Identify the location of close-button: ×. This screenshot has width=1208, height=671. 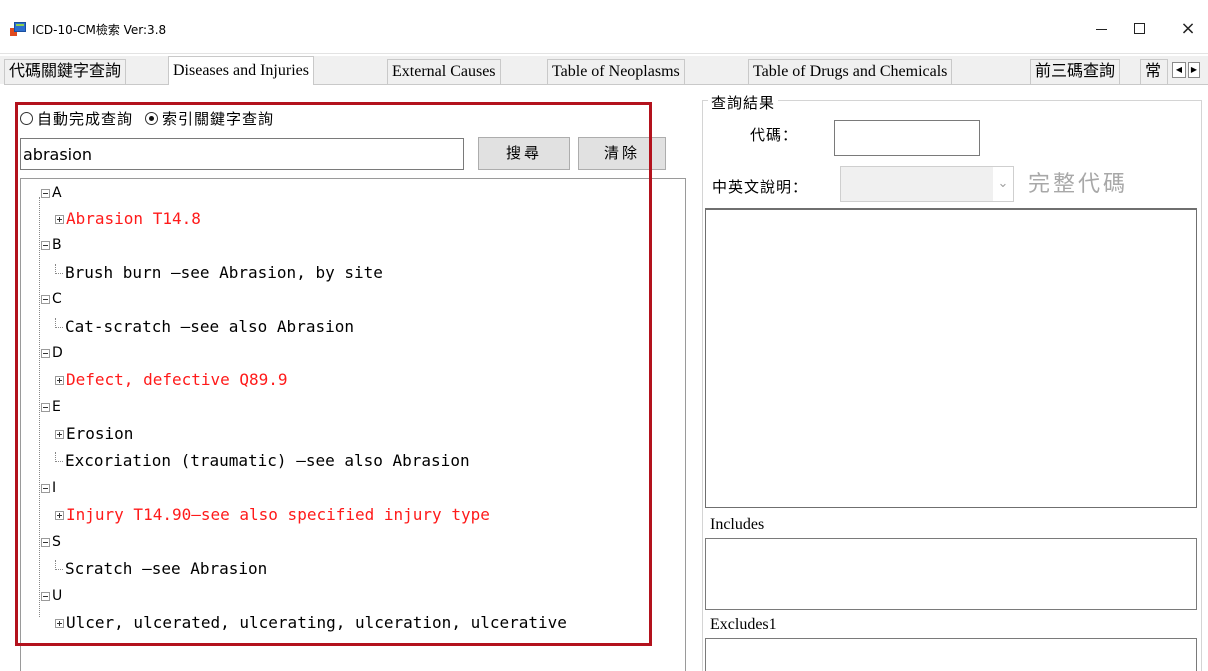
(1188, 29).